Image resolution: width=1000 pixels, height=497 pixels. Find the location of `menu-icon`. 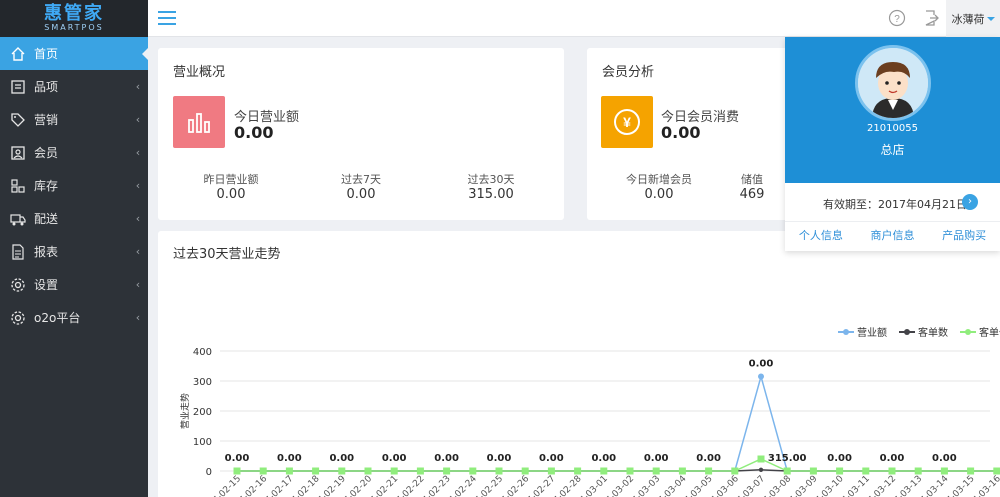

menu-icon is located at coordinates (167, 18).